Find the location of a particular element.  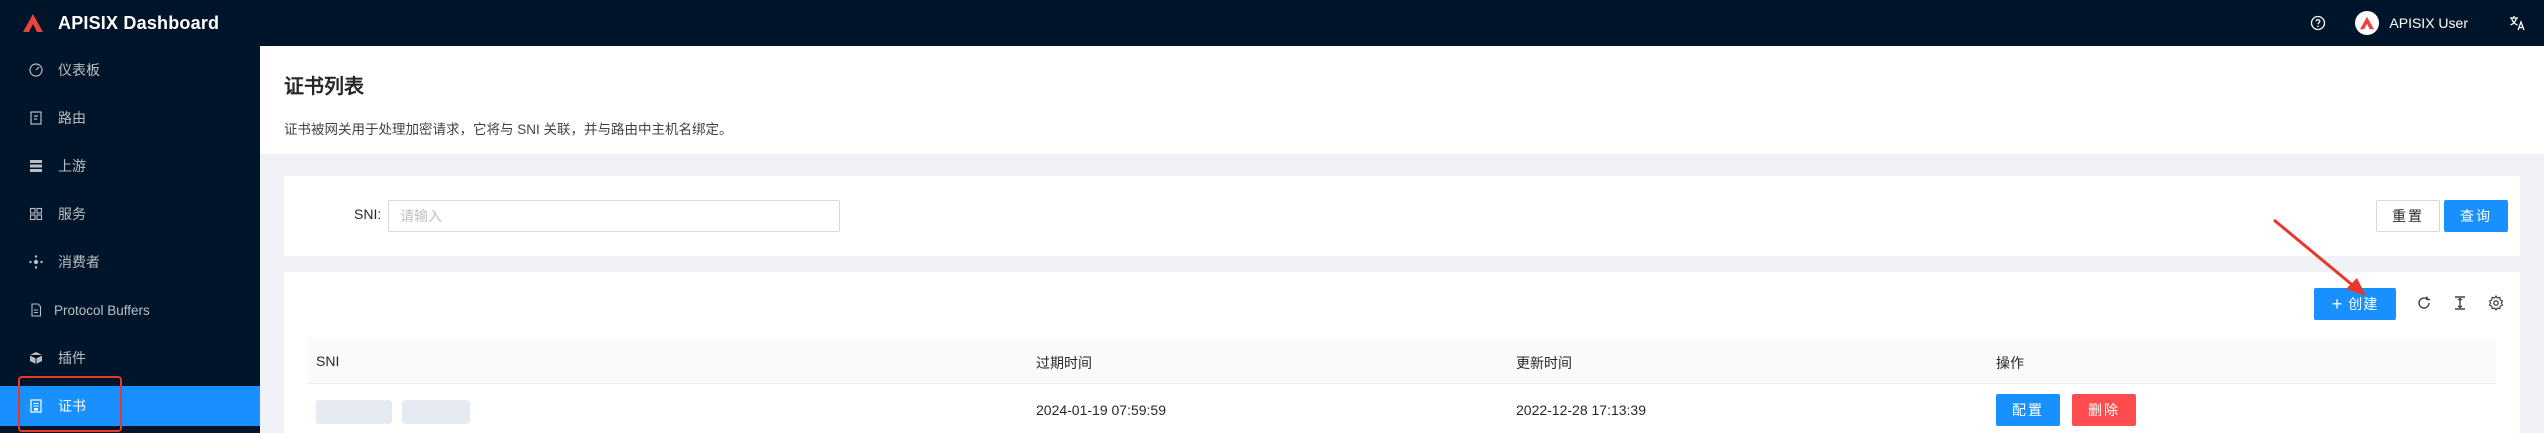

sidebar-item-label: 服务 is located at coordinates (72, 214).